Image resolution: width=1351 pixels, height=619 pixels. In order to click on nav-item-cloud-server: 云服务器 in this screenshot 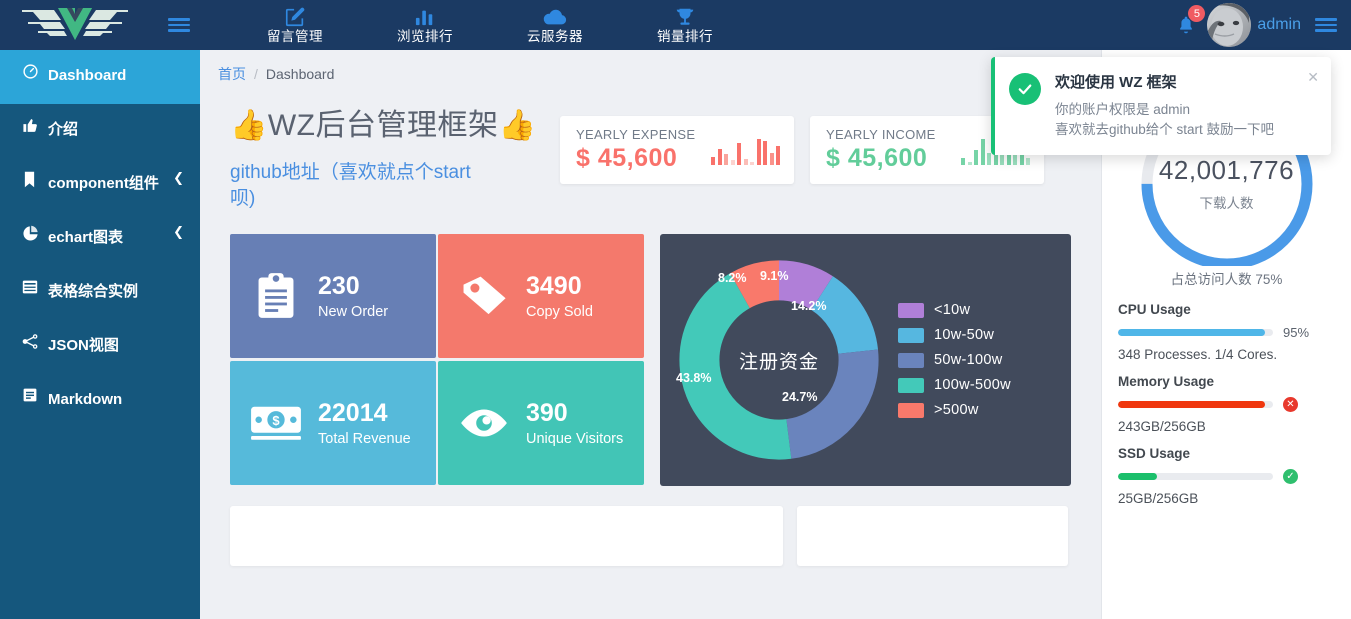, I will do `click(555, 25)`.